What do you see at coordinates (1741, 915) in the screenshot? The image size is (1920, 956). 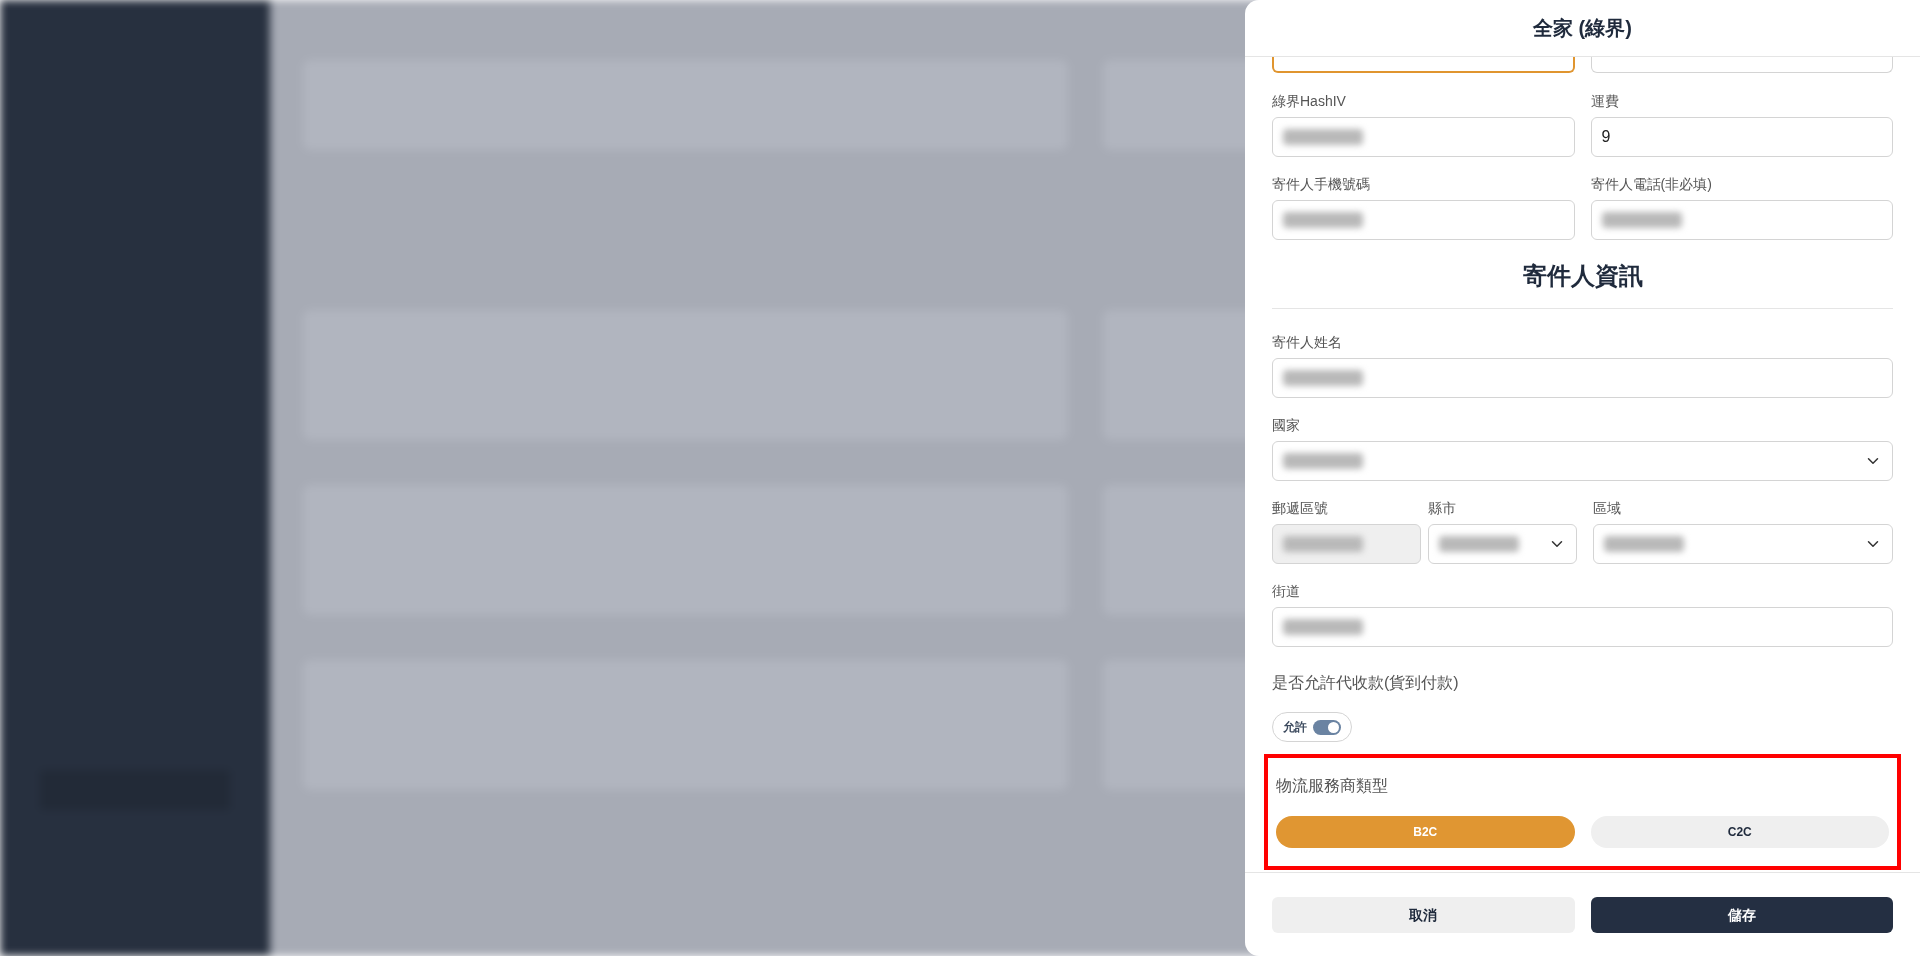 I see `save-button: 儲存` at bounding box center [1741, 915].